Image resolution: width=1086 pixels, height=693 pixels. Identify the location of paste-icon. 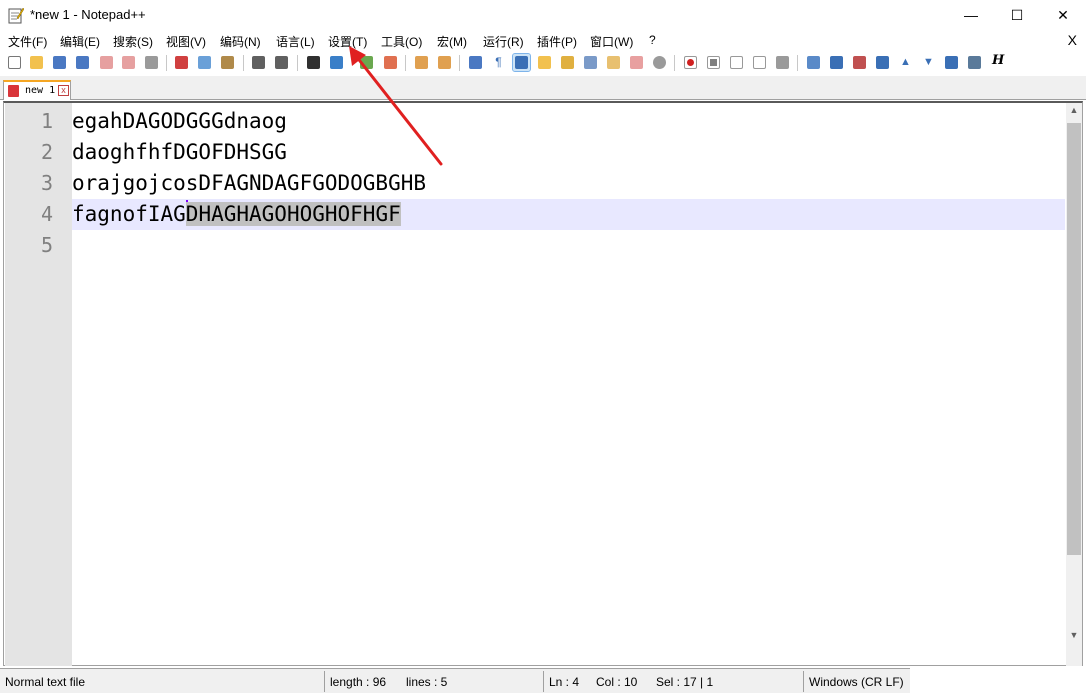
(227, 62).